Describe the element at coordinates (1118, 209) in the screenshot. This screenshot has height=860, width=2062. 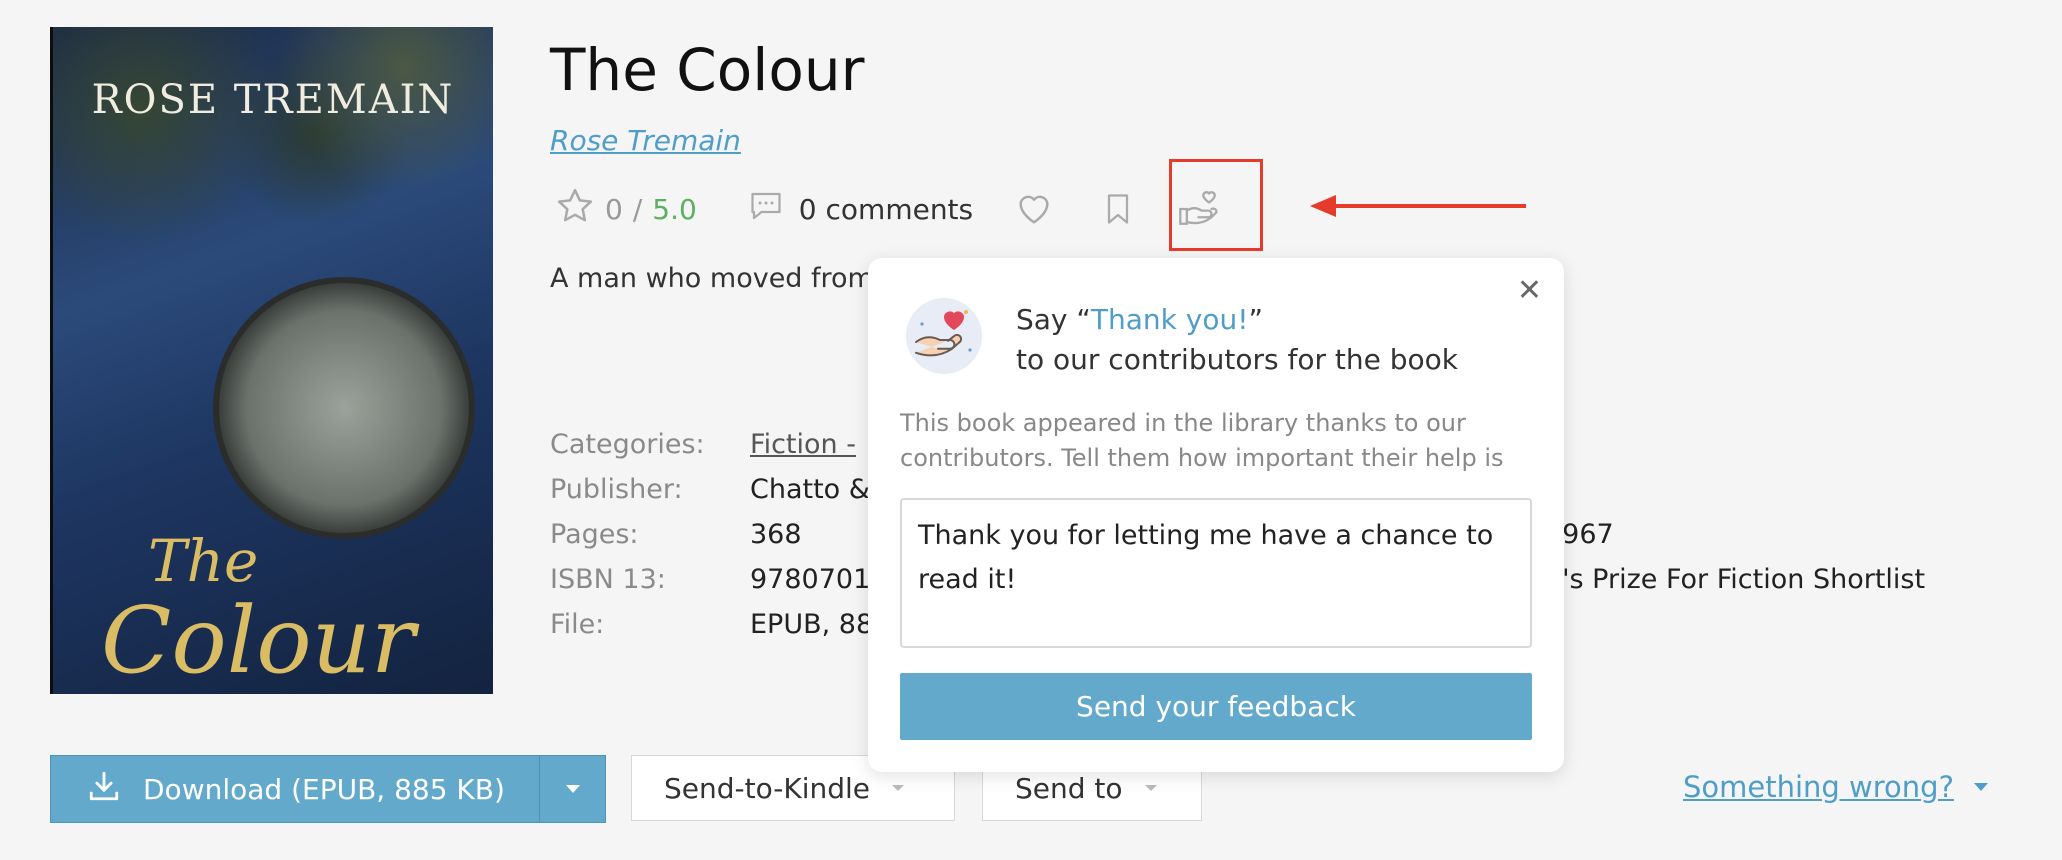
I see `bookmark-icon` at that location.